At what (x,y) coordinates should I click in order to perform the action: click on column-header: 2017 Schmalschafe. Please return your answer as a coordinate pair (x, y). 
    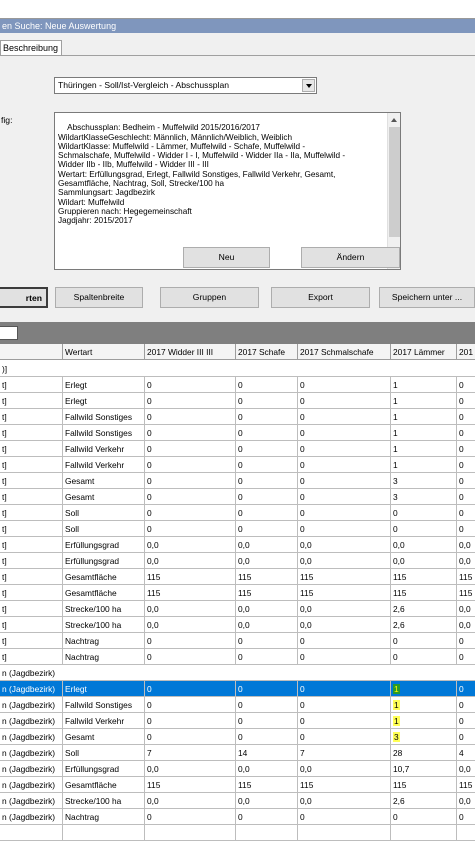
    Looking at the image, I should click on (344, 352).